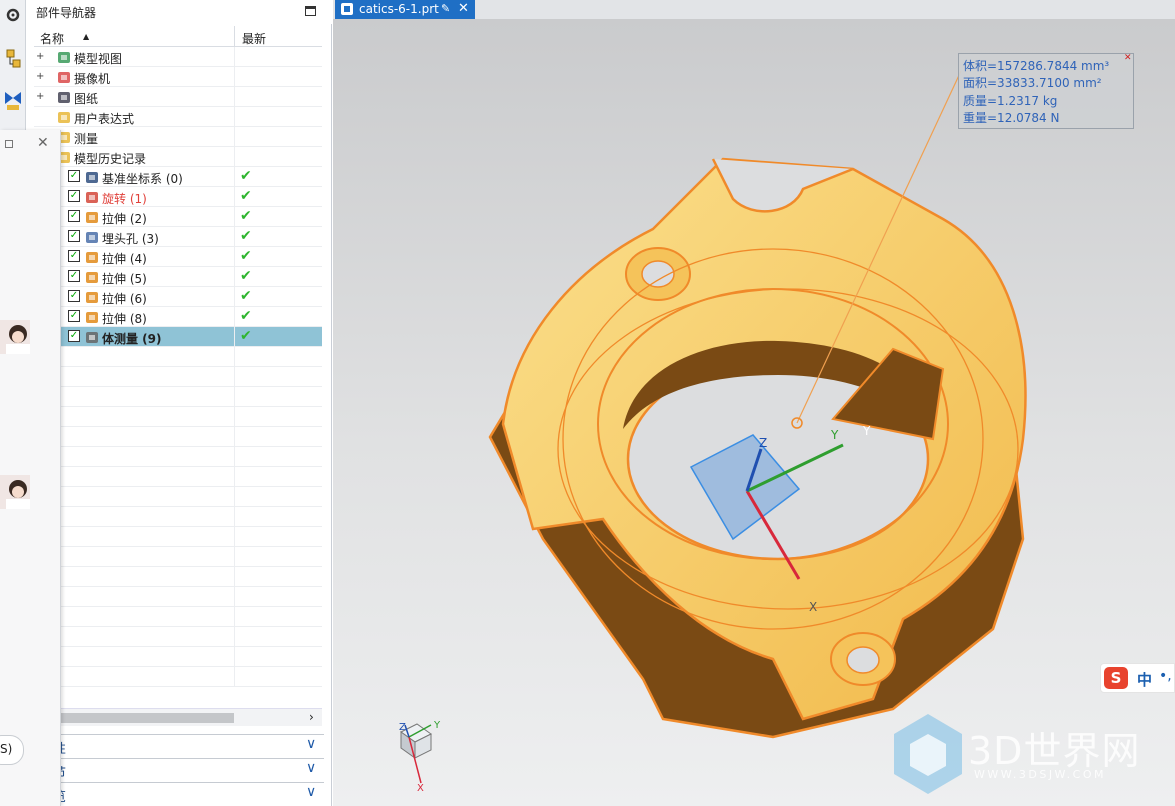 Image resolution: width=1175 pixels, height=806 pixels. I want to click on ime-language: 中, so click(1144, 679).